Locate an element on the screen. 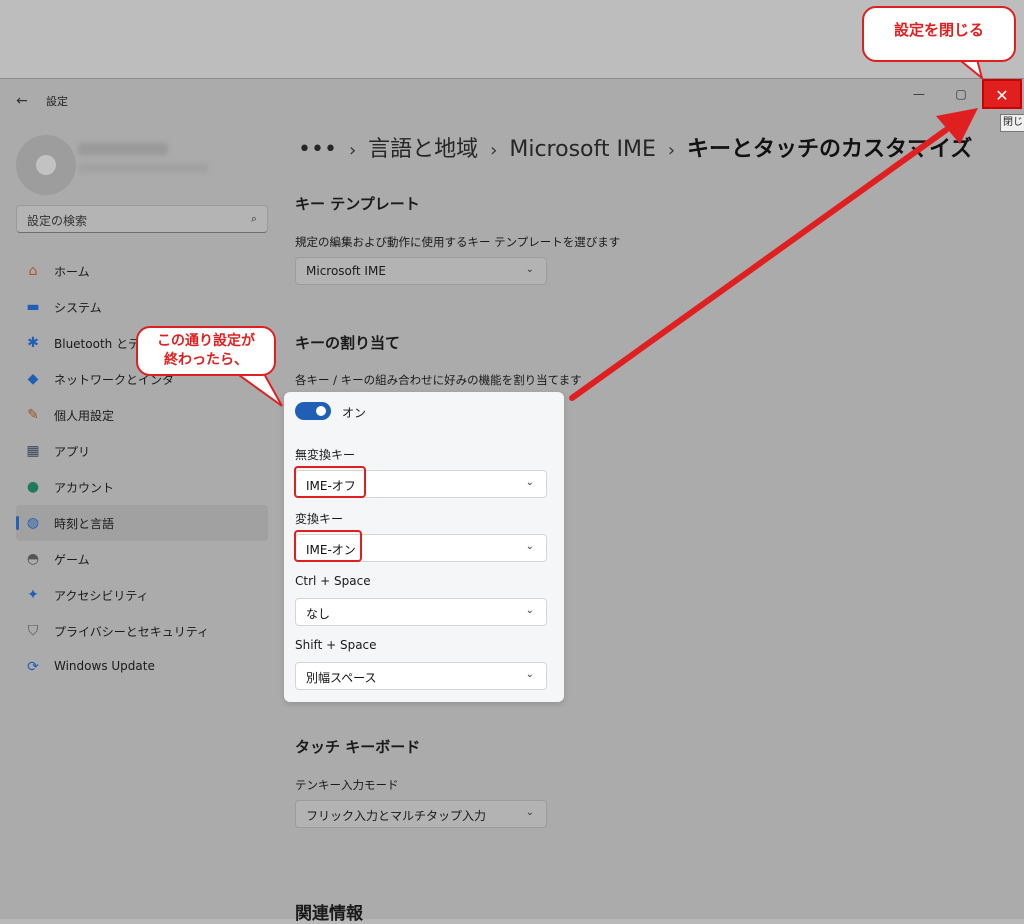  callout-close-settings: 設定を閉じる is located at coordinates (939, 34).